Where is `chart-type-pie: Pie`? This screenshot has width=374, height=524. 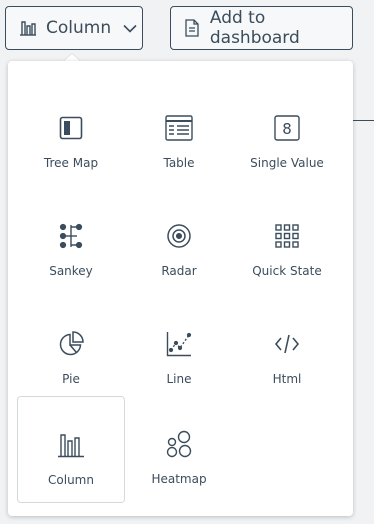 chart-type-pie: Pie is located at coordinates (71, 349).